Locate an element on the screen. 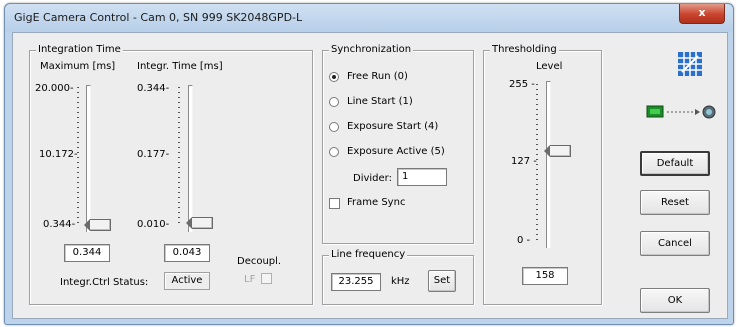  line-frequency-value: 23.255 is located at coordinates (356, 282).